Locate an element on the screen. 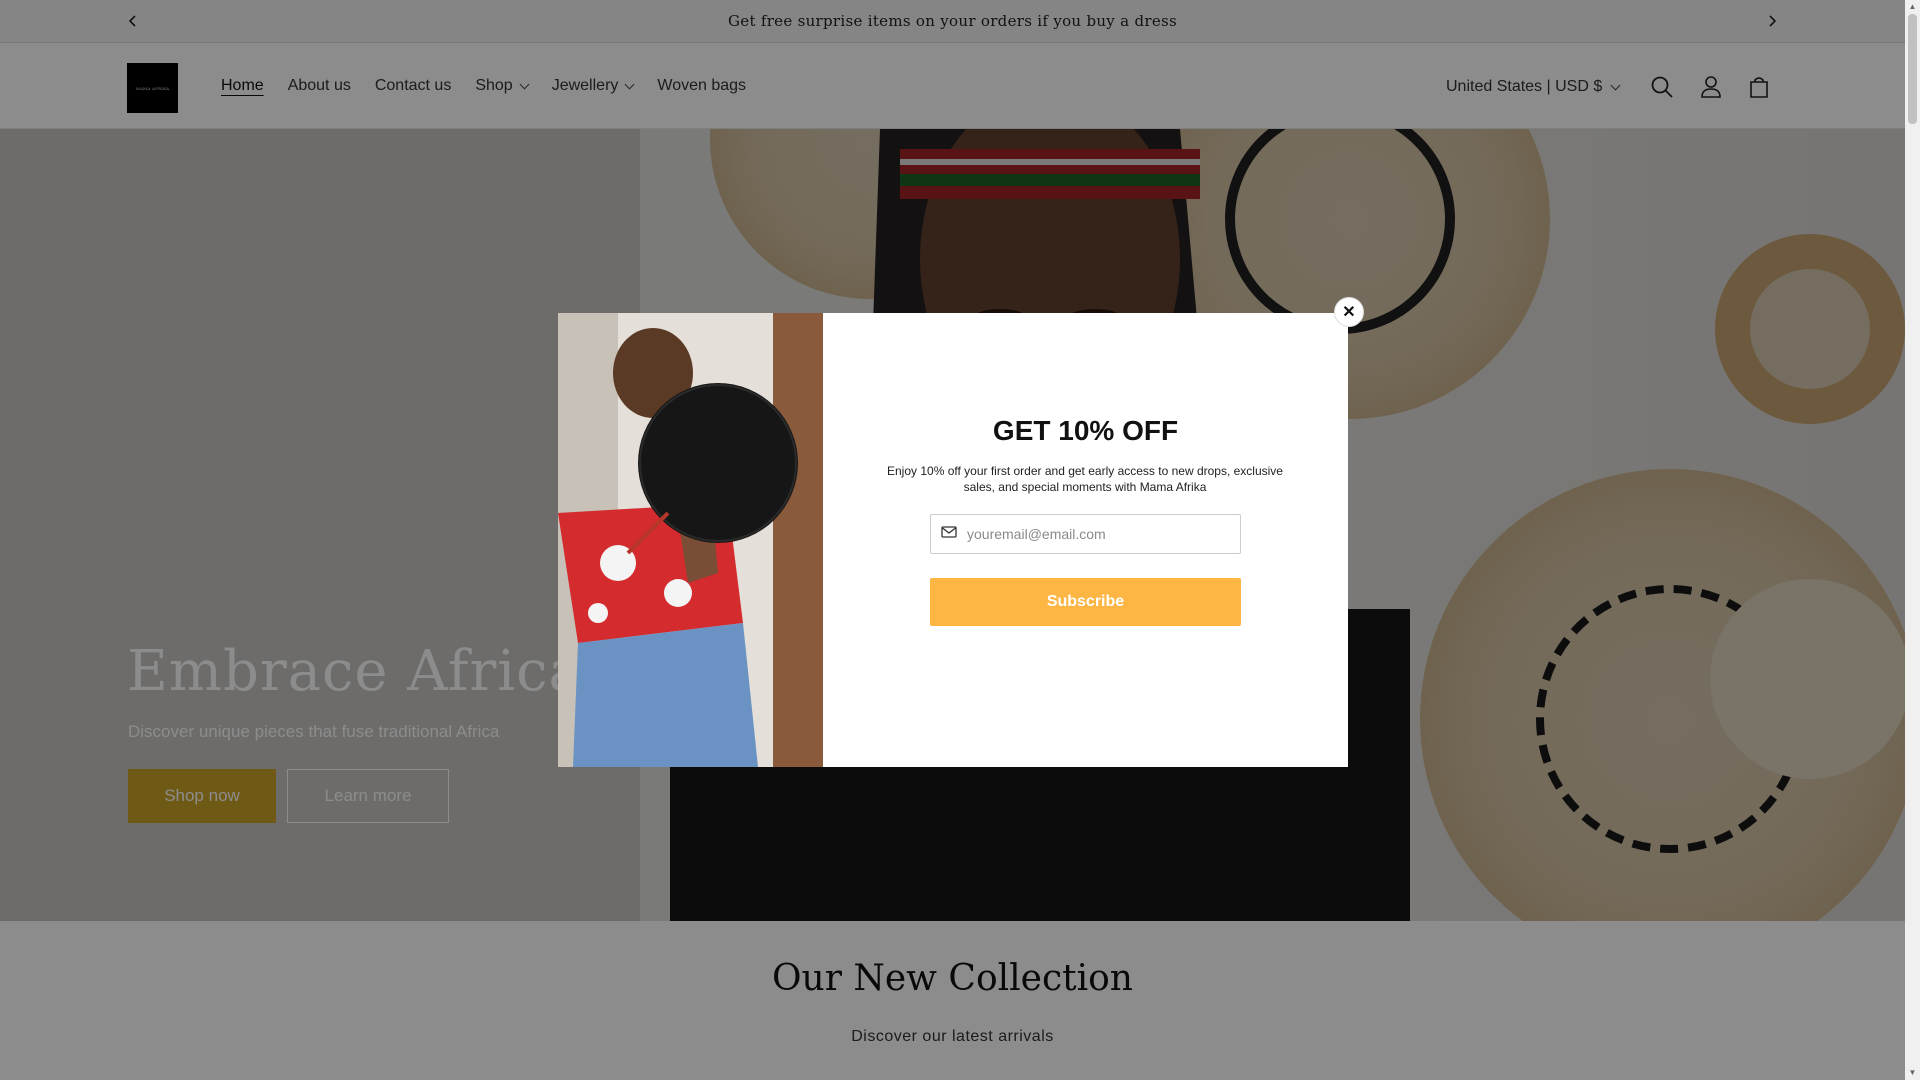  email-field is located at coordinates (1085, 534).